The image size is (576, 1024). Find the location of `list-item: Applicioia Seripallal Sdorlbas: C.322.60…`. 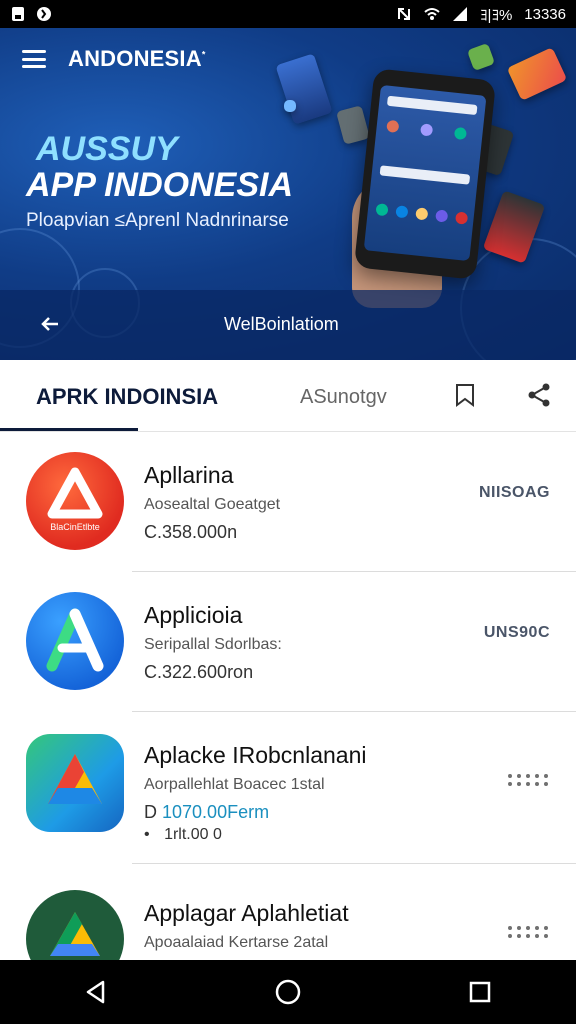

list-item: Applicioia Seripallal Sdorlbas: C.322.60… is located at coordinates (288, 642).